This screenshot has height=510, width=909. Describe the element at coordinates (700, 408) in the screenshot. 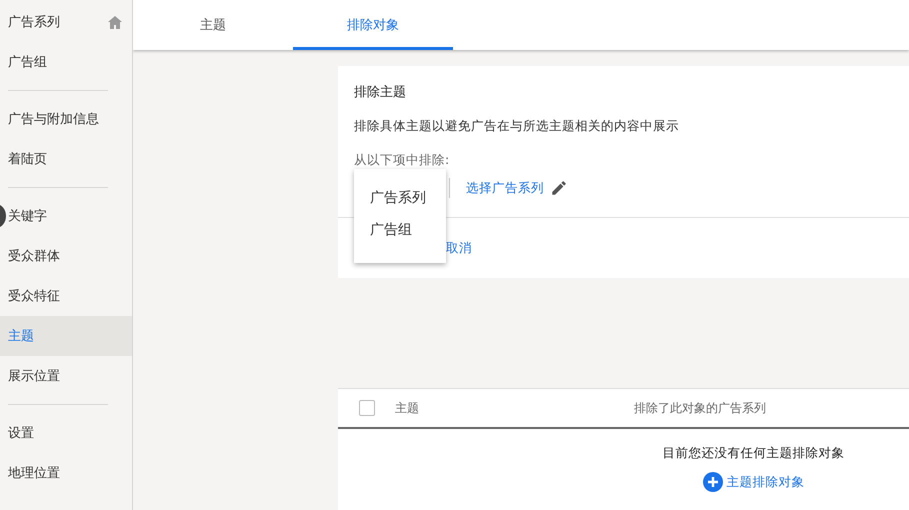

I see `column-header: 排除了此对象的广告系列` at that location.